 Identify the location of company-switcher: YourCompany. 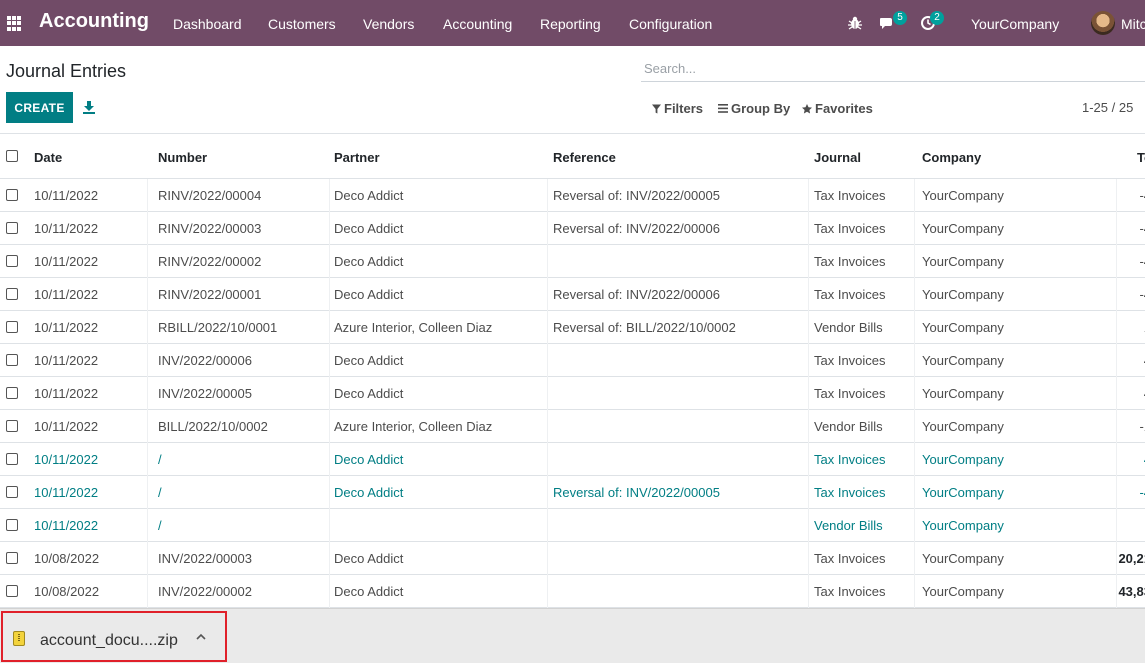
(1015, 24).